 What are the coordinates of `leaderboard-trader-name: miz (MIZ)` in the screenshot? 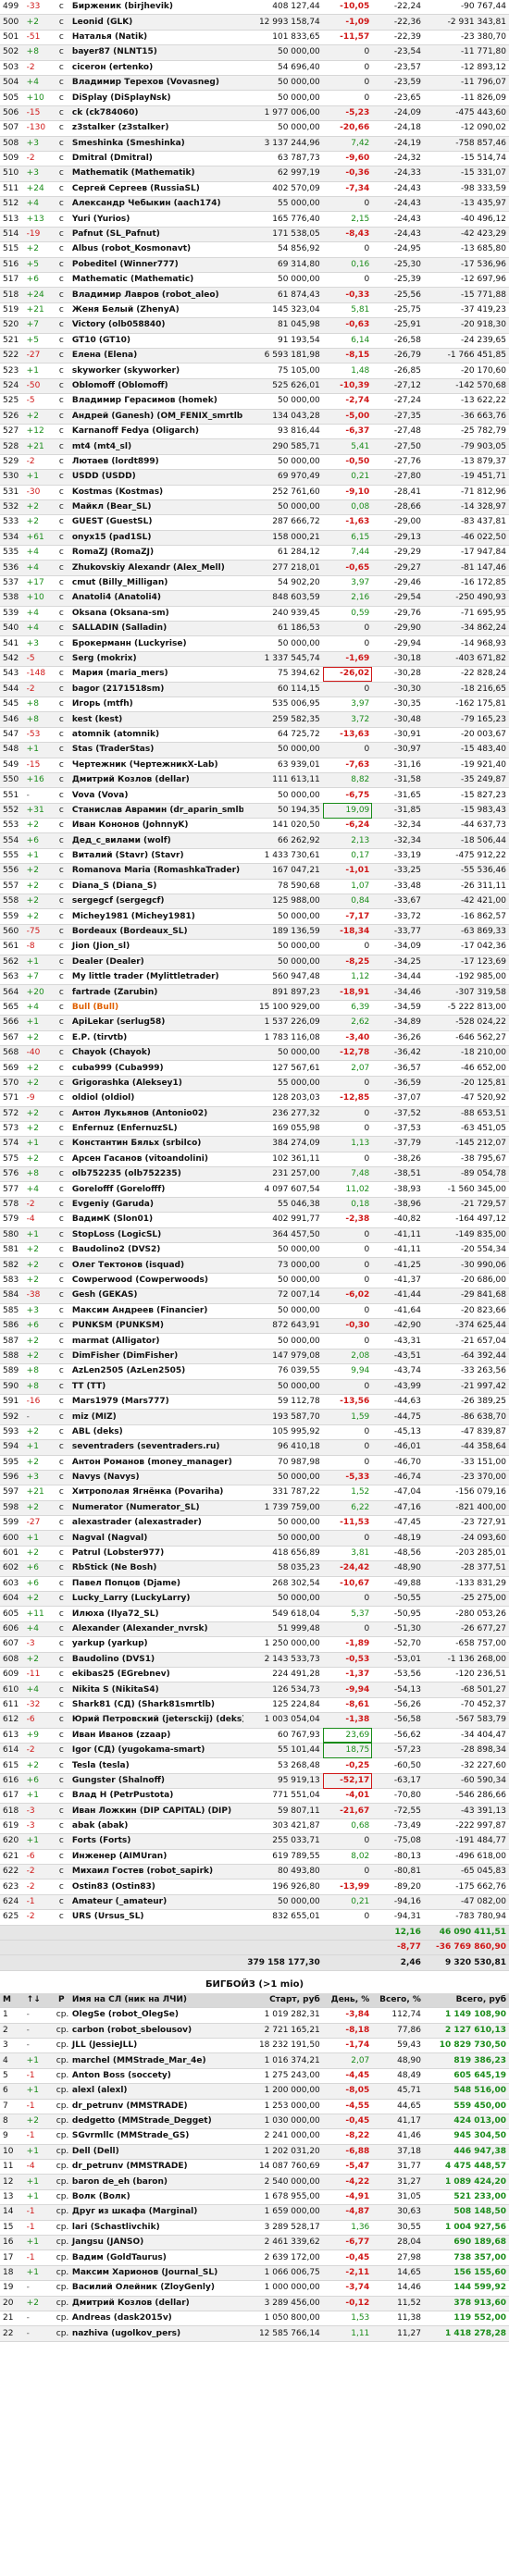 It's located at (156, 1417).